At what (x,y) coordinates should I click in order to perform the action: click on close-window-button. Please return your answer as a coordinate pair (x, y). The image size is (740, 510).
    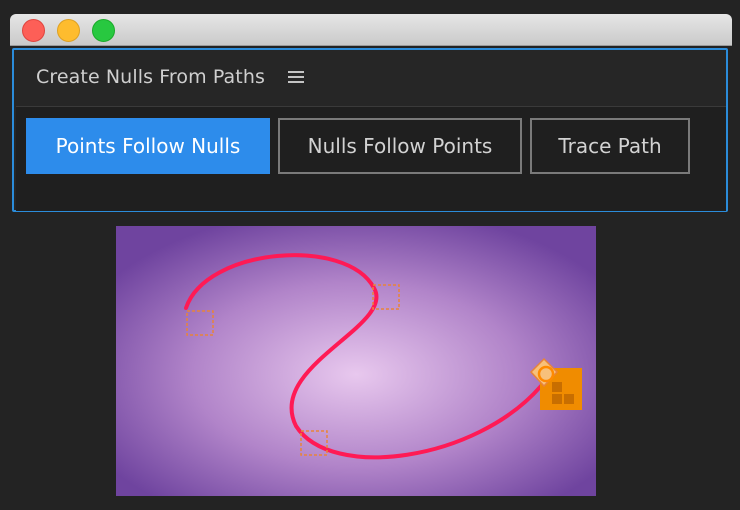
    Looking at the image, I should click on (33, 30).